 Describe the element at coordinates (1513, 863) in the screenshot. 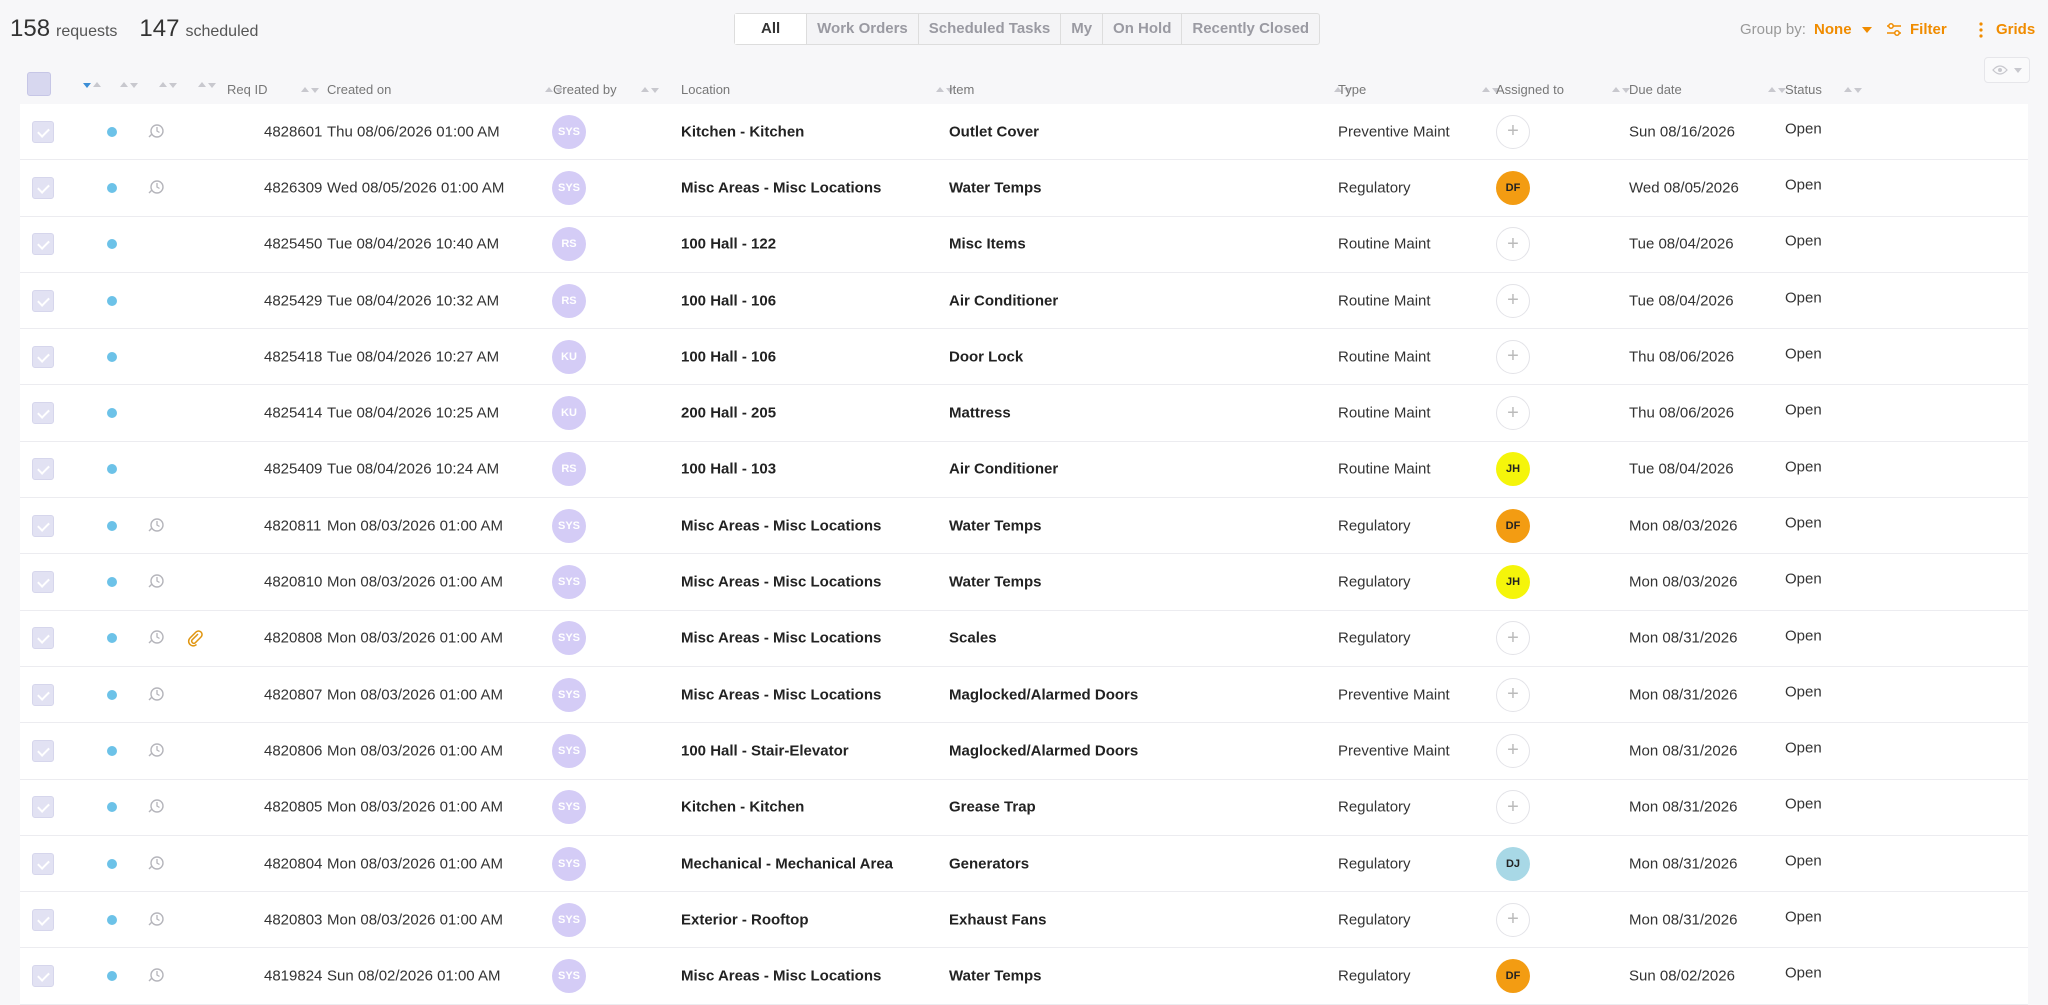

I see `assignee-avatar: DJ` at that location.